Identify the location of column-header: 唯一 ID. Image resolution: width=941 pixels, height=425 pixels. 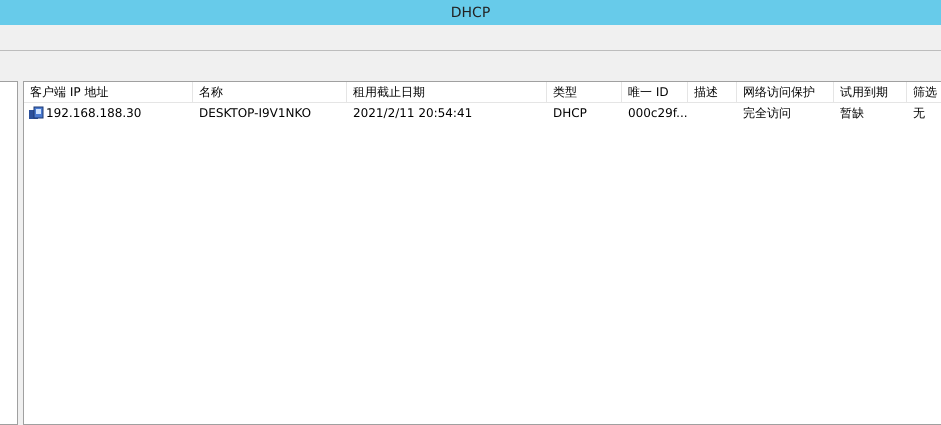
(655, 92).